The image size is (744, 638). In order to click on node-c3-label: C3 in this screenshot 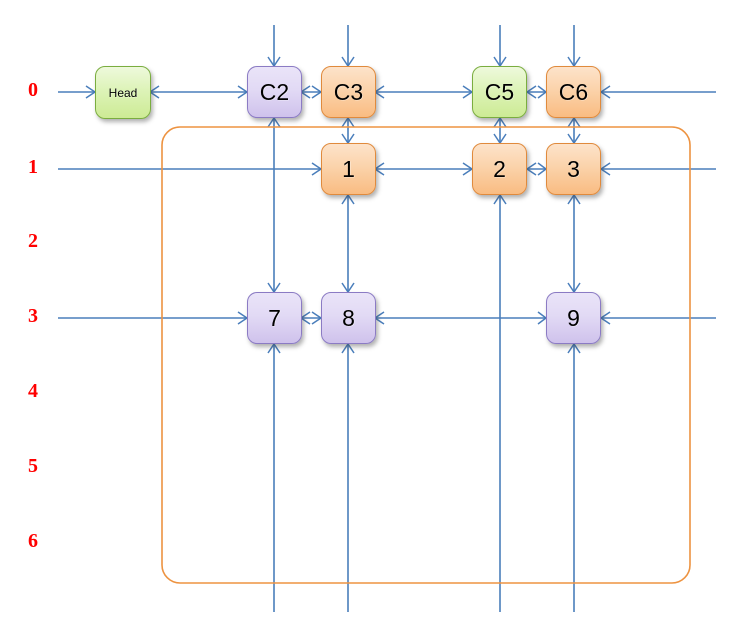, I will do `click(348, 91)`.